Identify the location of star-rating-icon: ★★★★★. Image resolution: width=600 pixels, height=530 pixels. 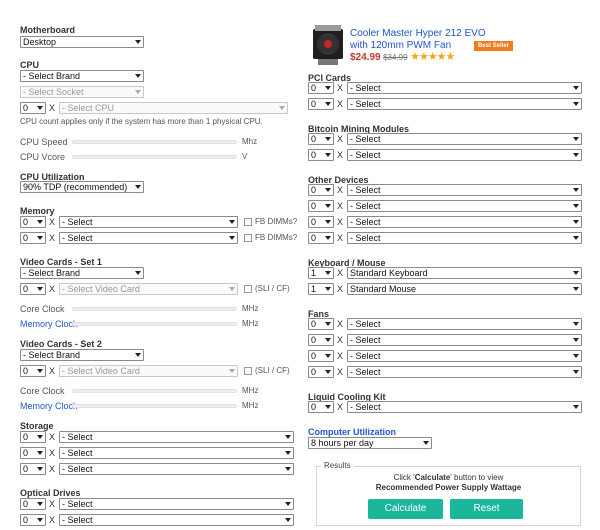
(432, 57).